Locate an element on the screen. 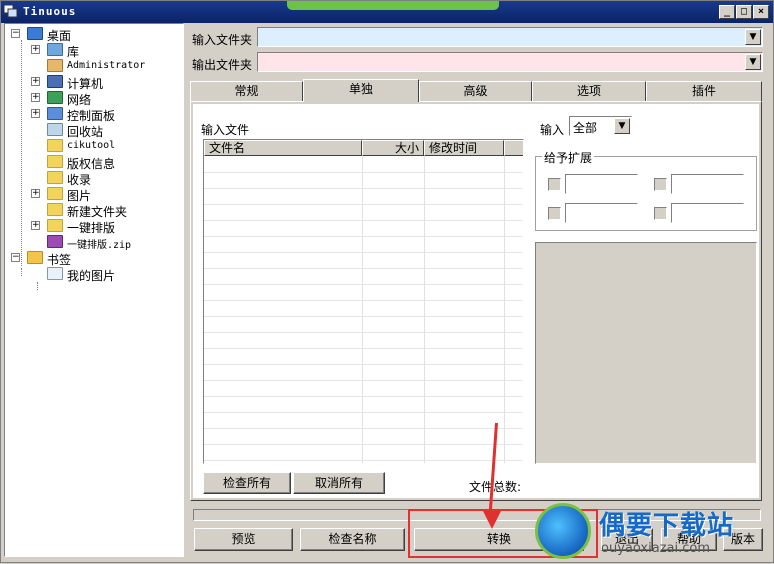  annotation-arrow-head is located at coordinates (492, 520).